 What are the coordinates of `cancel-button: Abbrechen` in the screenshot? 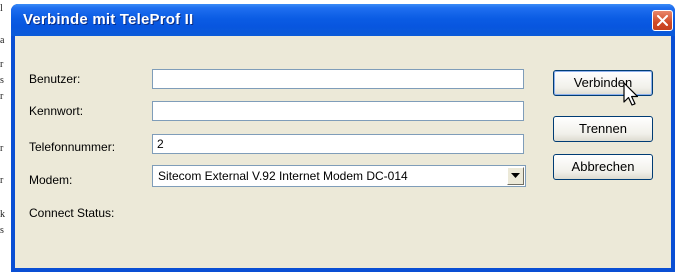 It's located at (603, 167).